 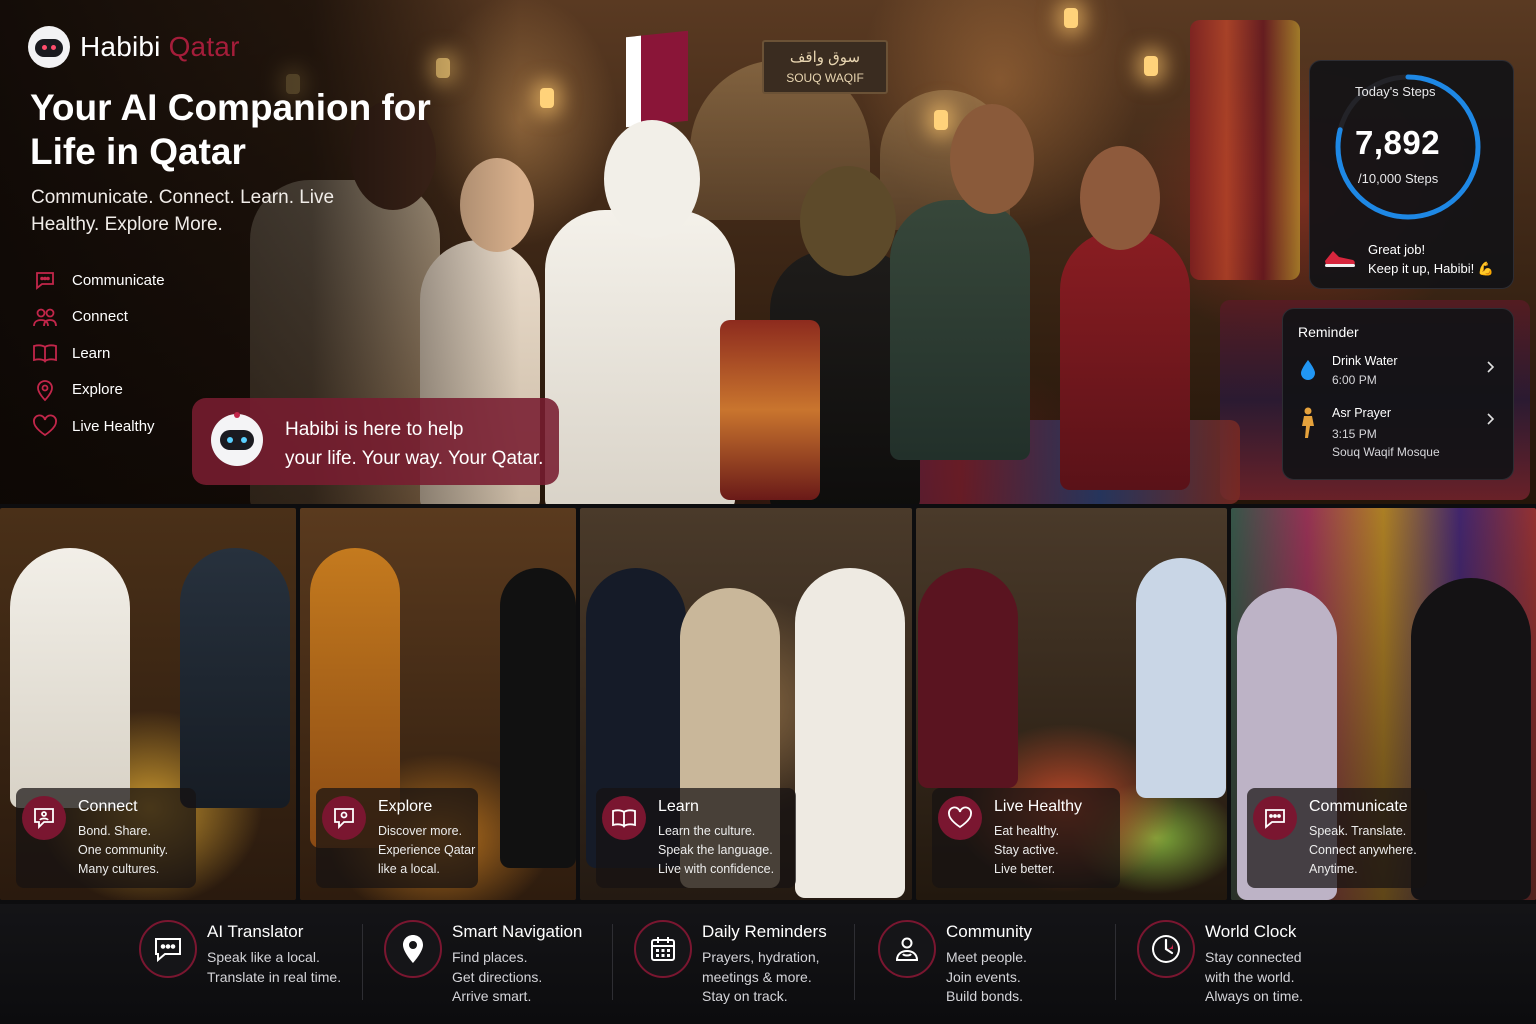 What do you see at coordinates (255, 931) in the screenshot?
I see `feature-title: AI Translator` at bounding box center [255, 931].